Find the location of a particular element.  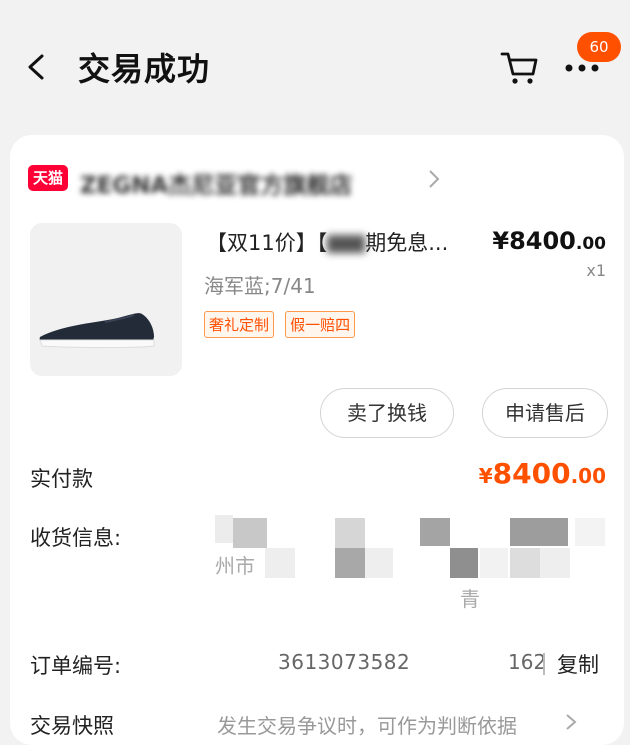

shop-header: 天猫 ZEGNA杰尼亚官方旗舰店 is located at coordinates (238, 181).